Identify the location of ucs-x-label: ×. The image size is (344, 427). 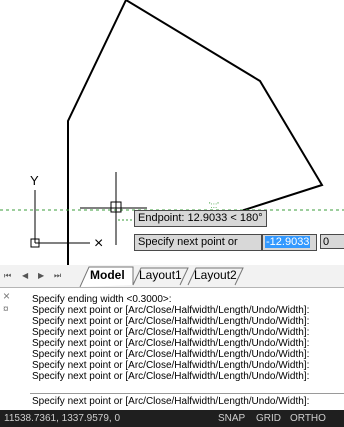
(98, 243).